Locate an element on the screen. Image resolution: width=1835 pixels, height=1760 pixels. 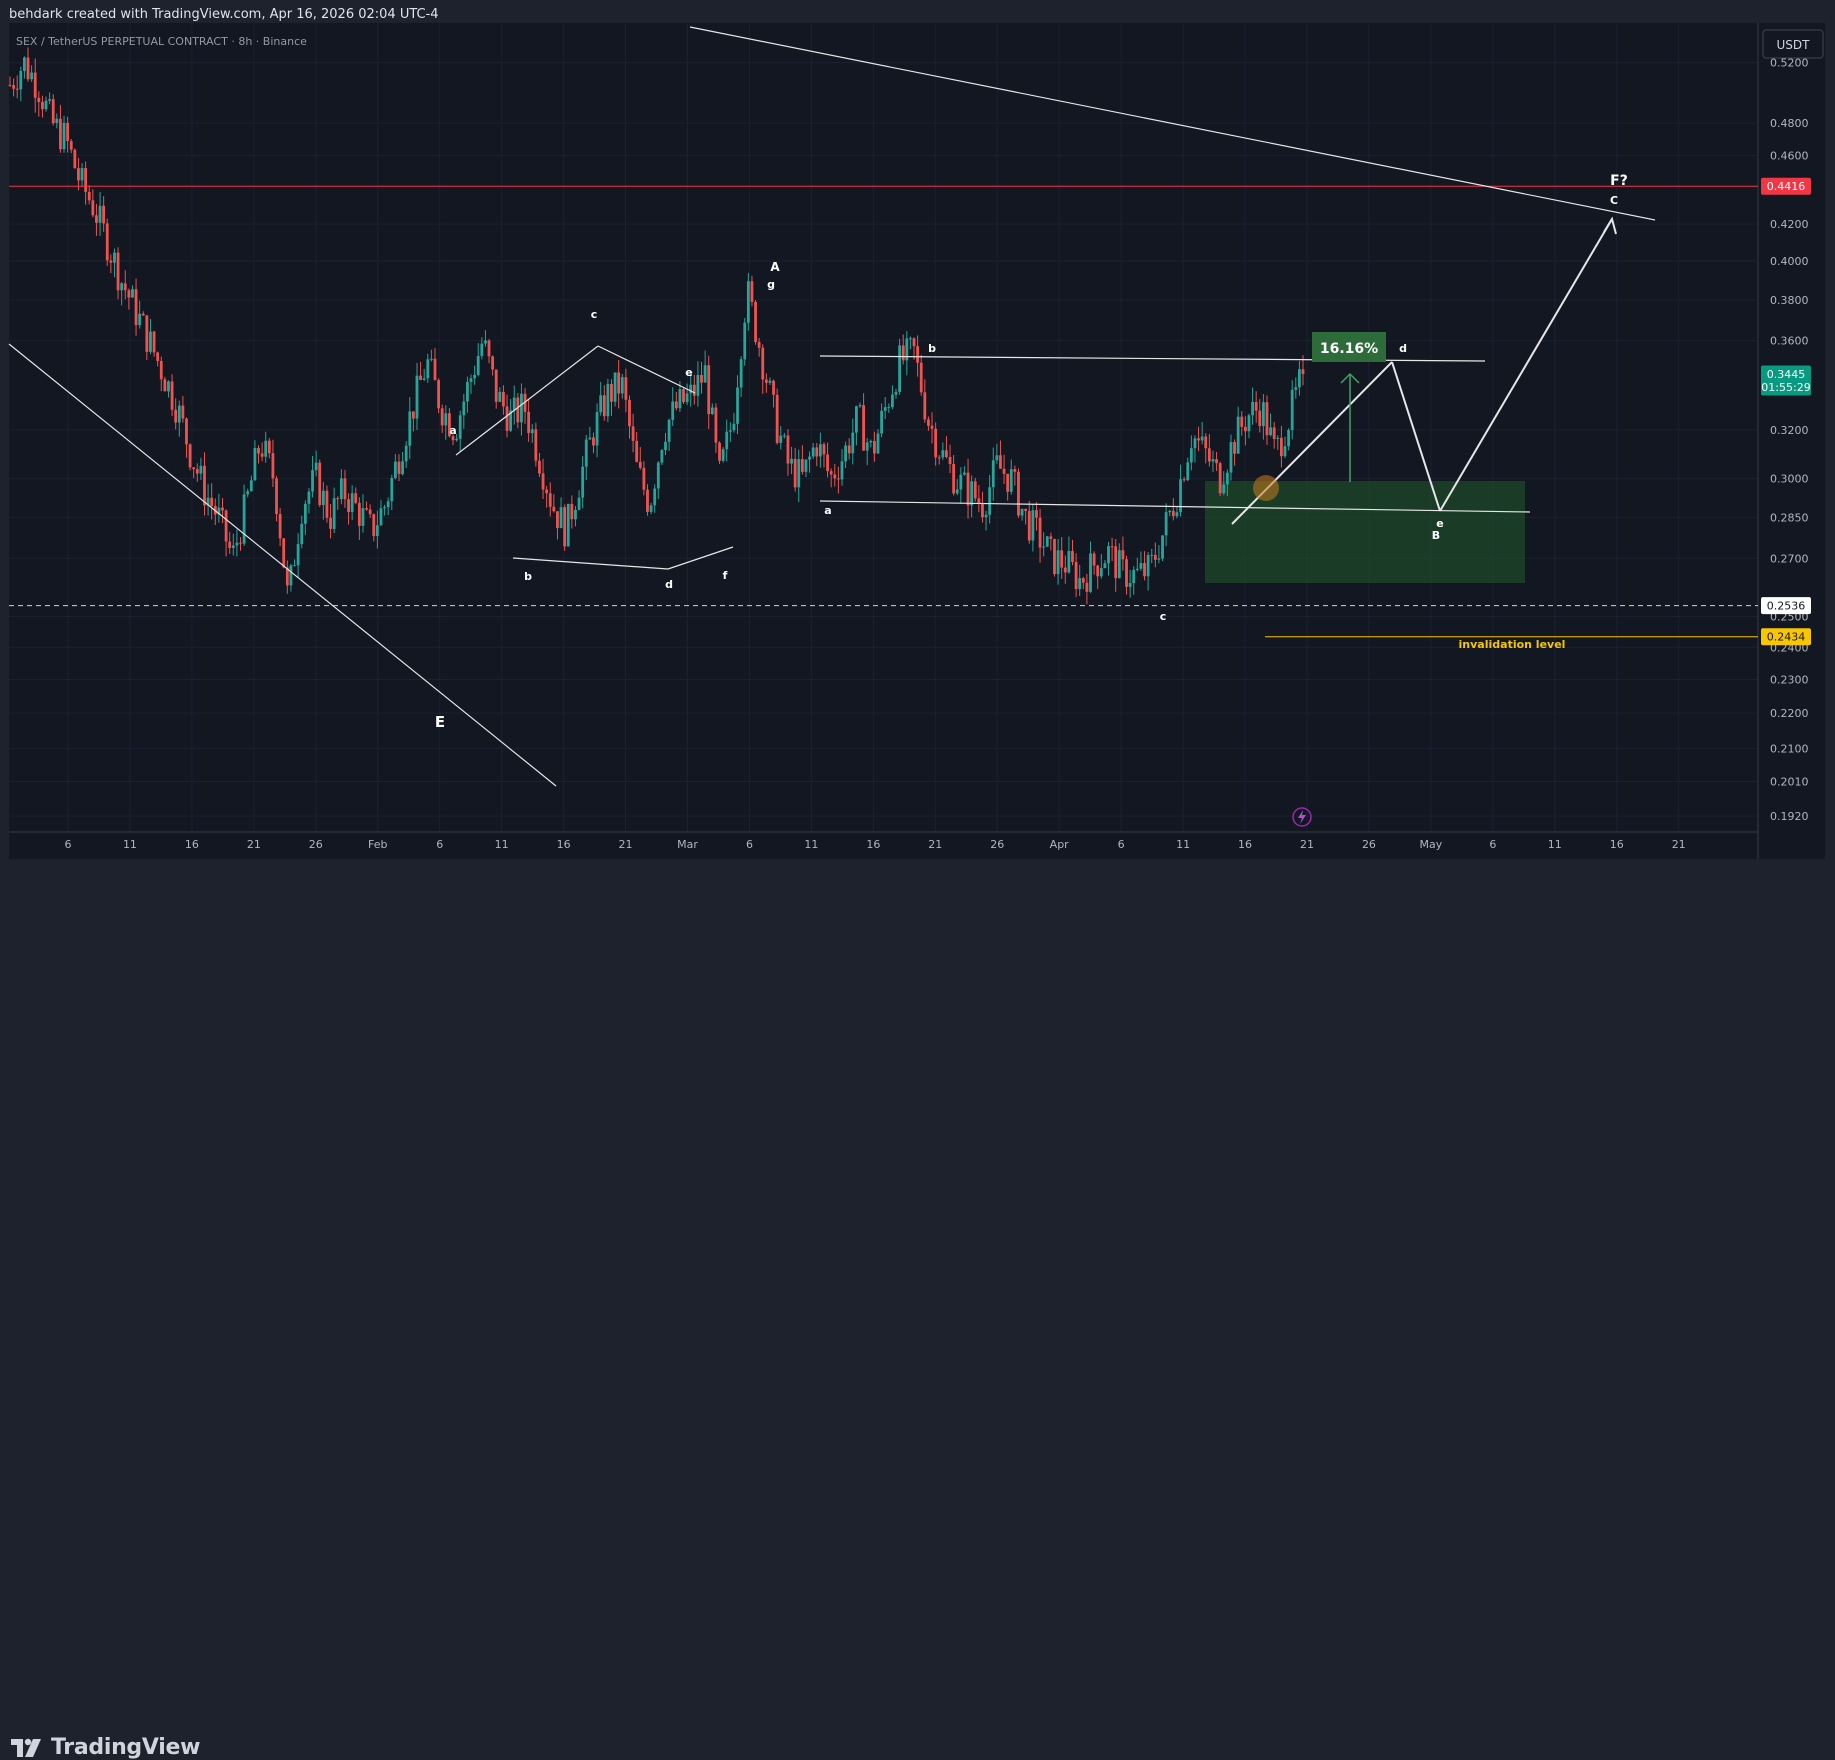
y-tick-label: 0.2700 is located at coordinates (1789, 558).